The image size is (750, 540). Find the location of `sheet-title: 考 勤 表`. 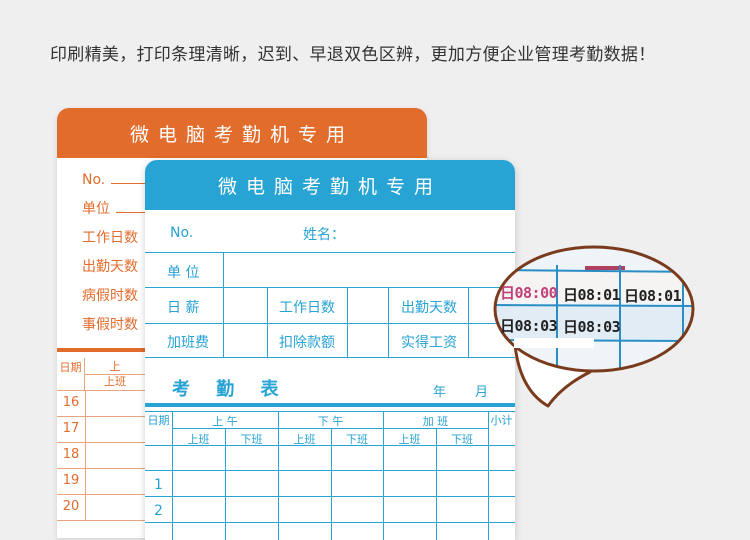

sheet-title: 考 勤 表 is located at coordinates (230, 389).